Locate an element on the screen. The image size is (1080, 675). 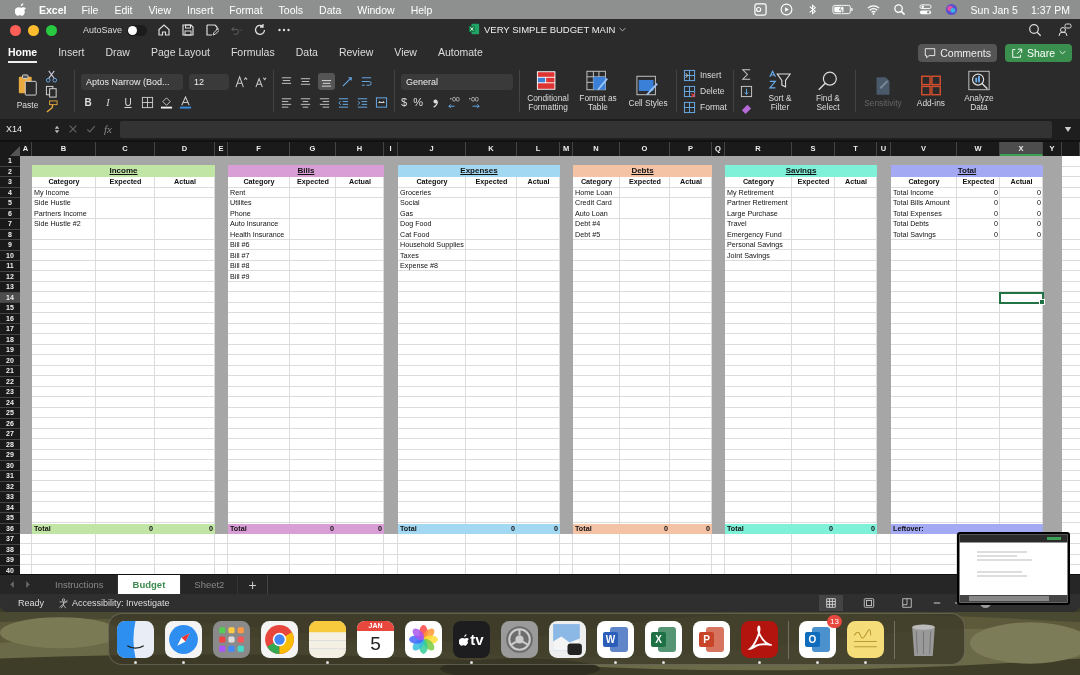
check-icon is located at coordinates (91, 129).